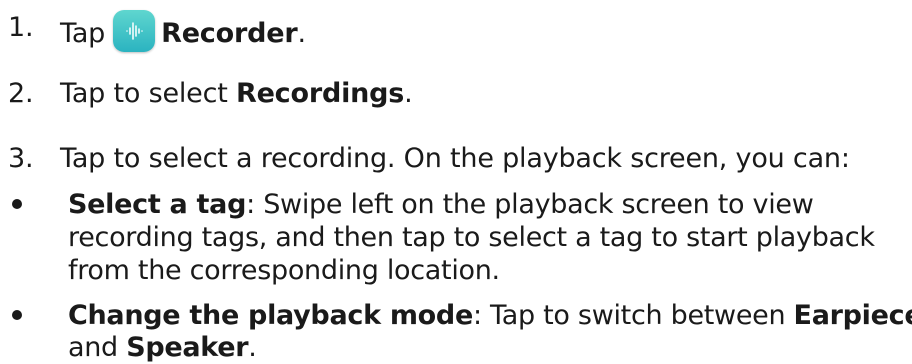 The image size is (912, 364). I want to click on step-text: Tap to select, so click(148, 93).